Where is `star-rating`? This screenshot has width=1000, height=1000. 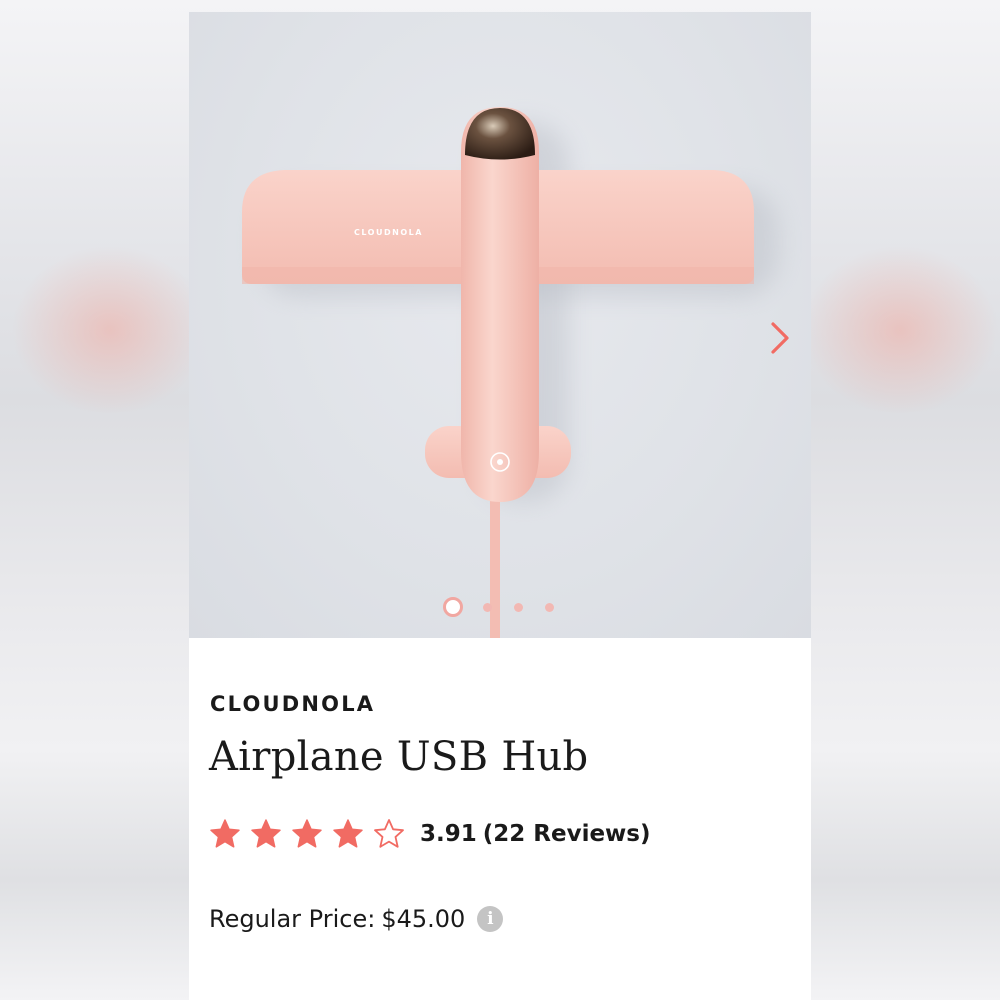
star-rating is located at coordinates (311, 834).